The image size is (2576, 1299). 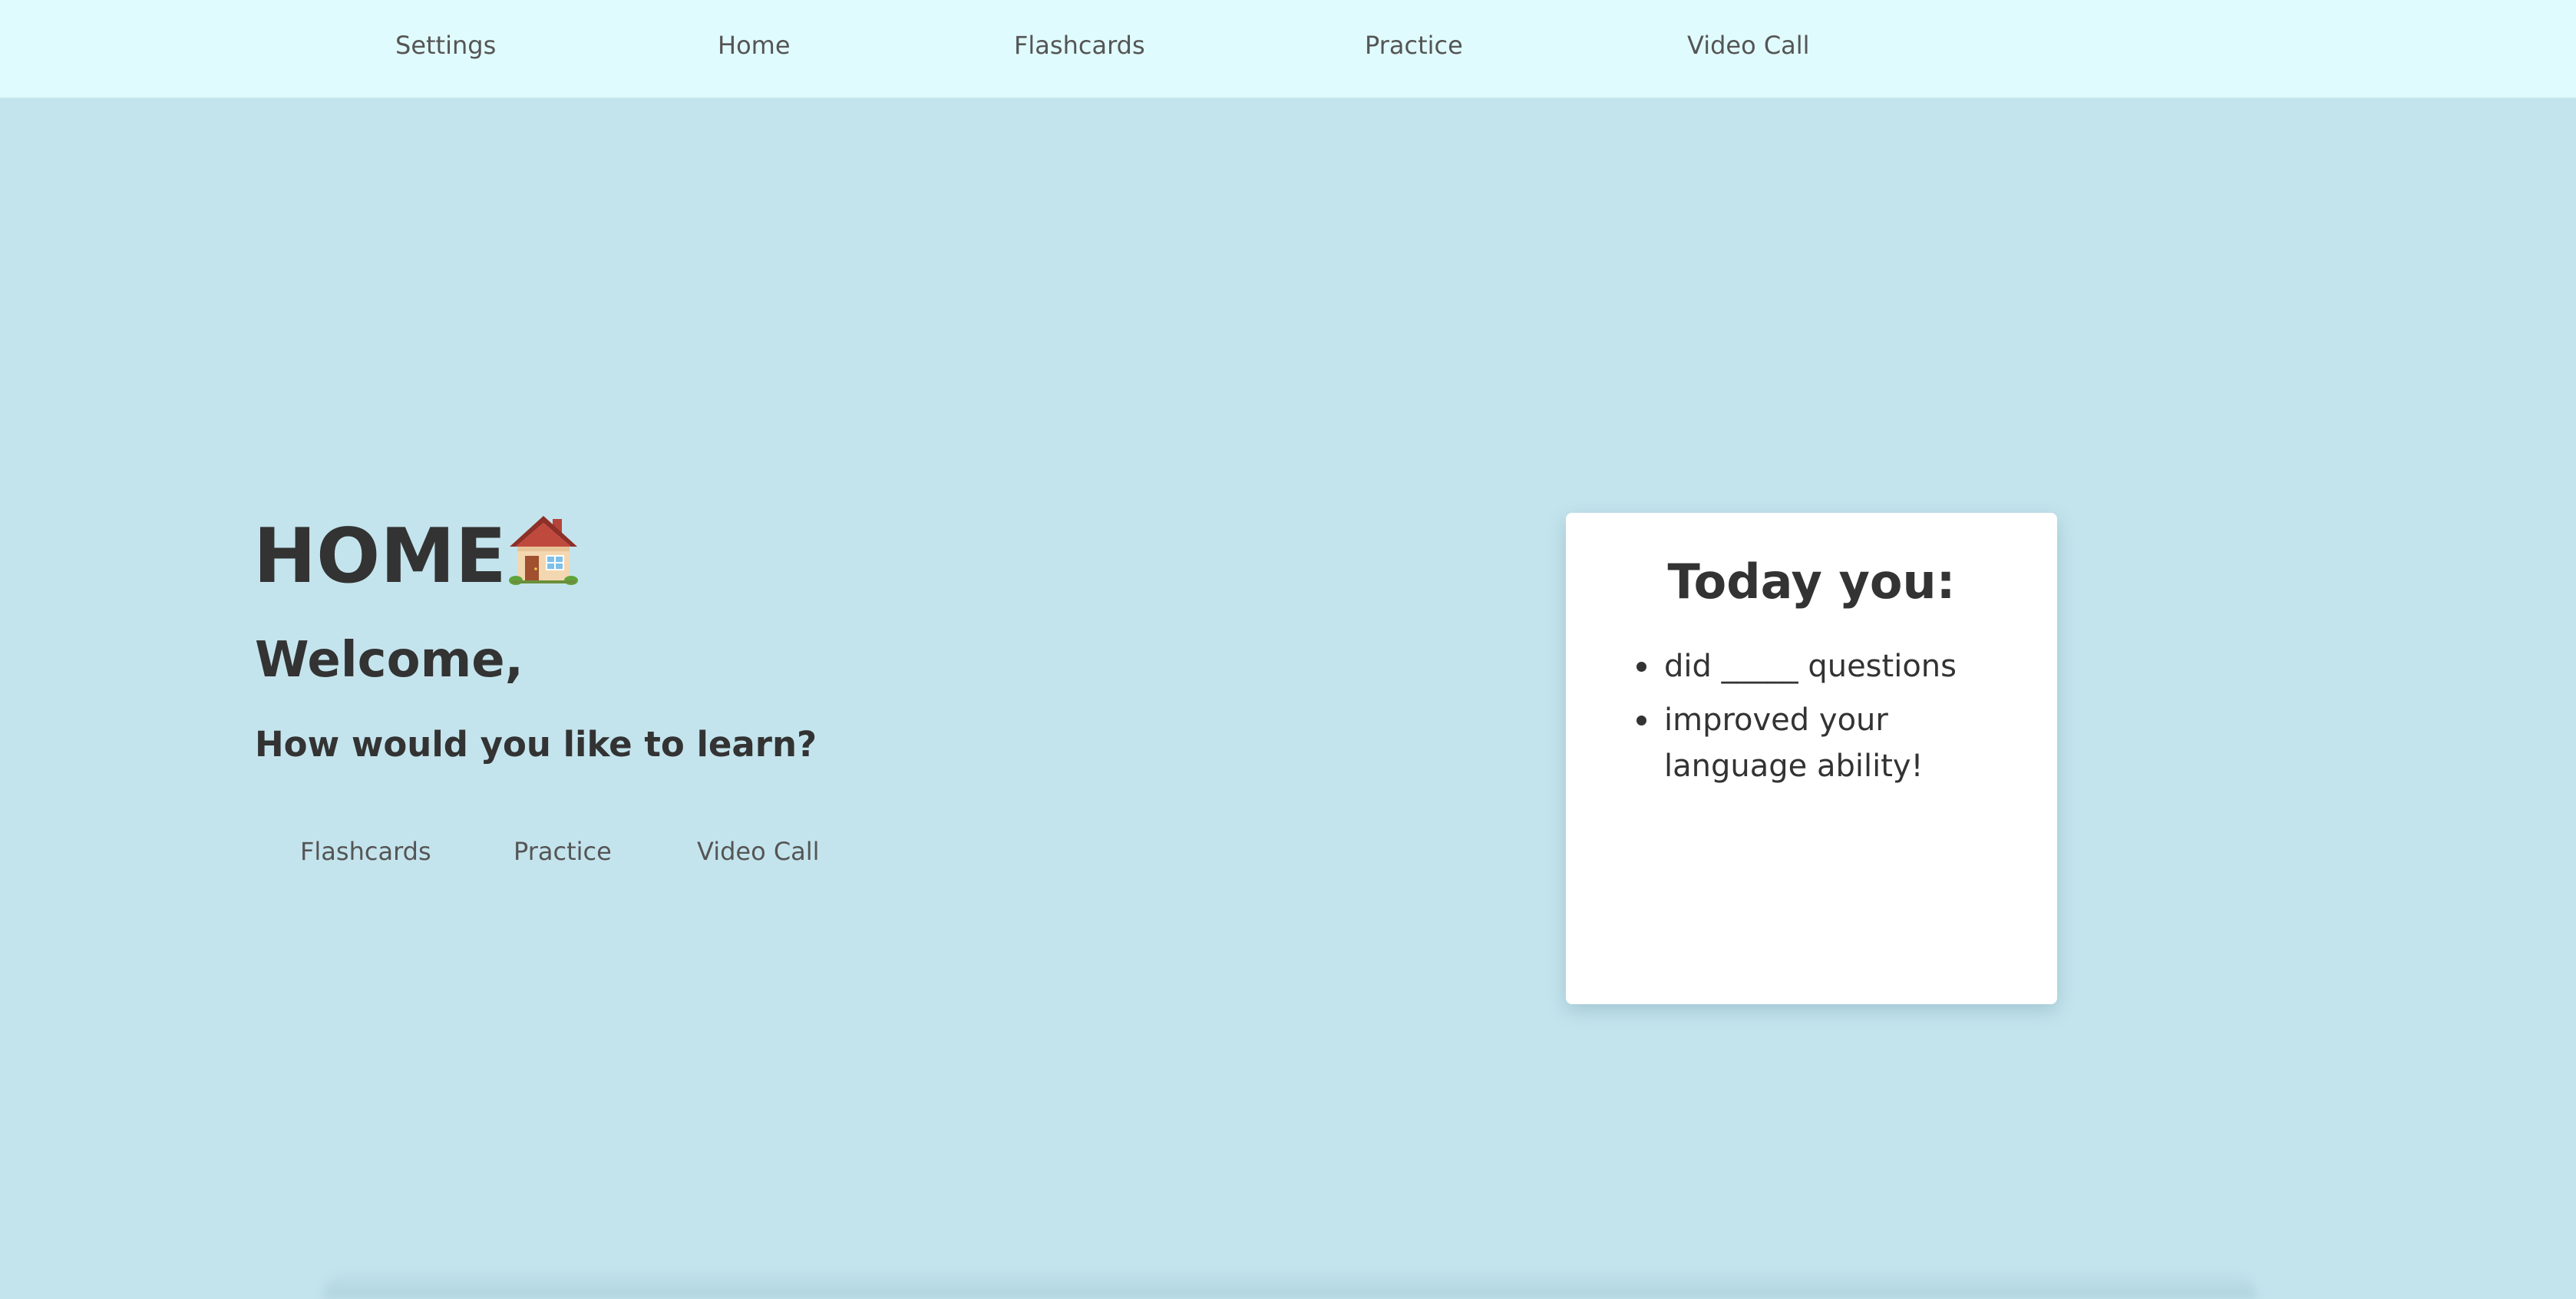 What do you see at coordinates (1414, 45) in the screenshot?
I see `nav-practice-link: Practice` at bounding box center [1414, 45].